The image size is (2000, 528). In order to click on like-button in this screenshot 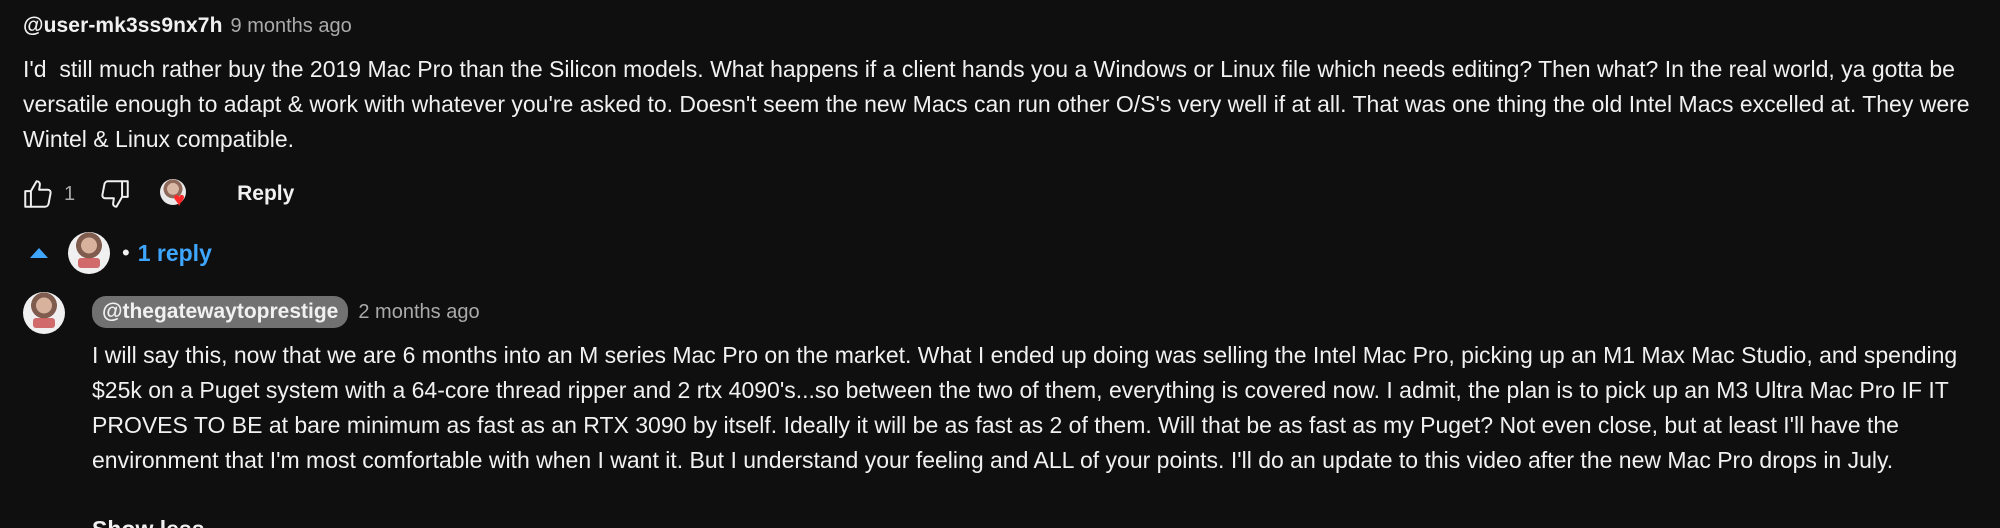, I will do `click(38, 194)`.